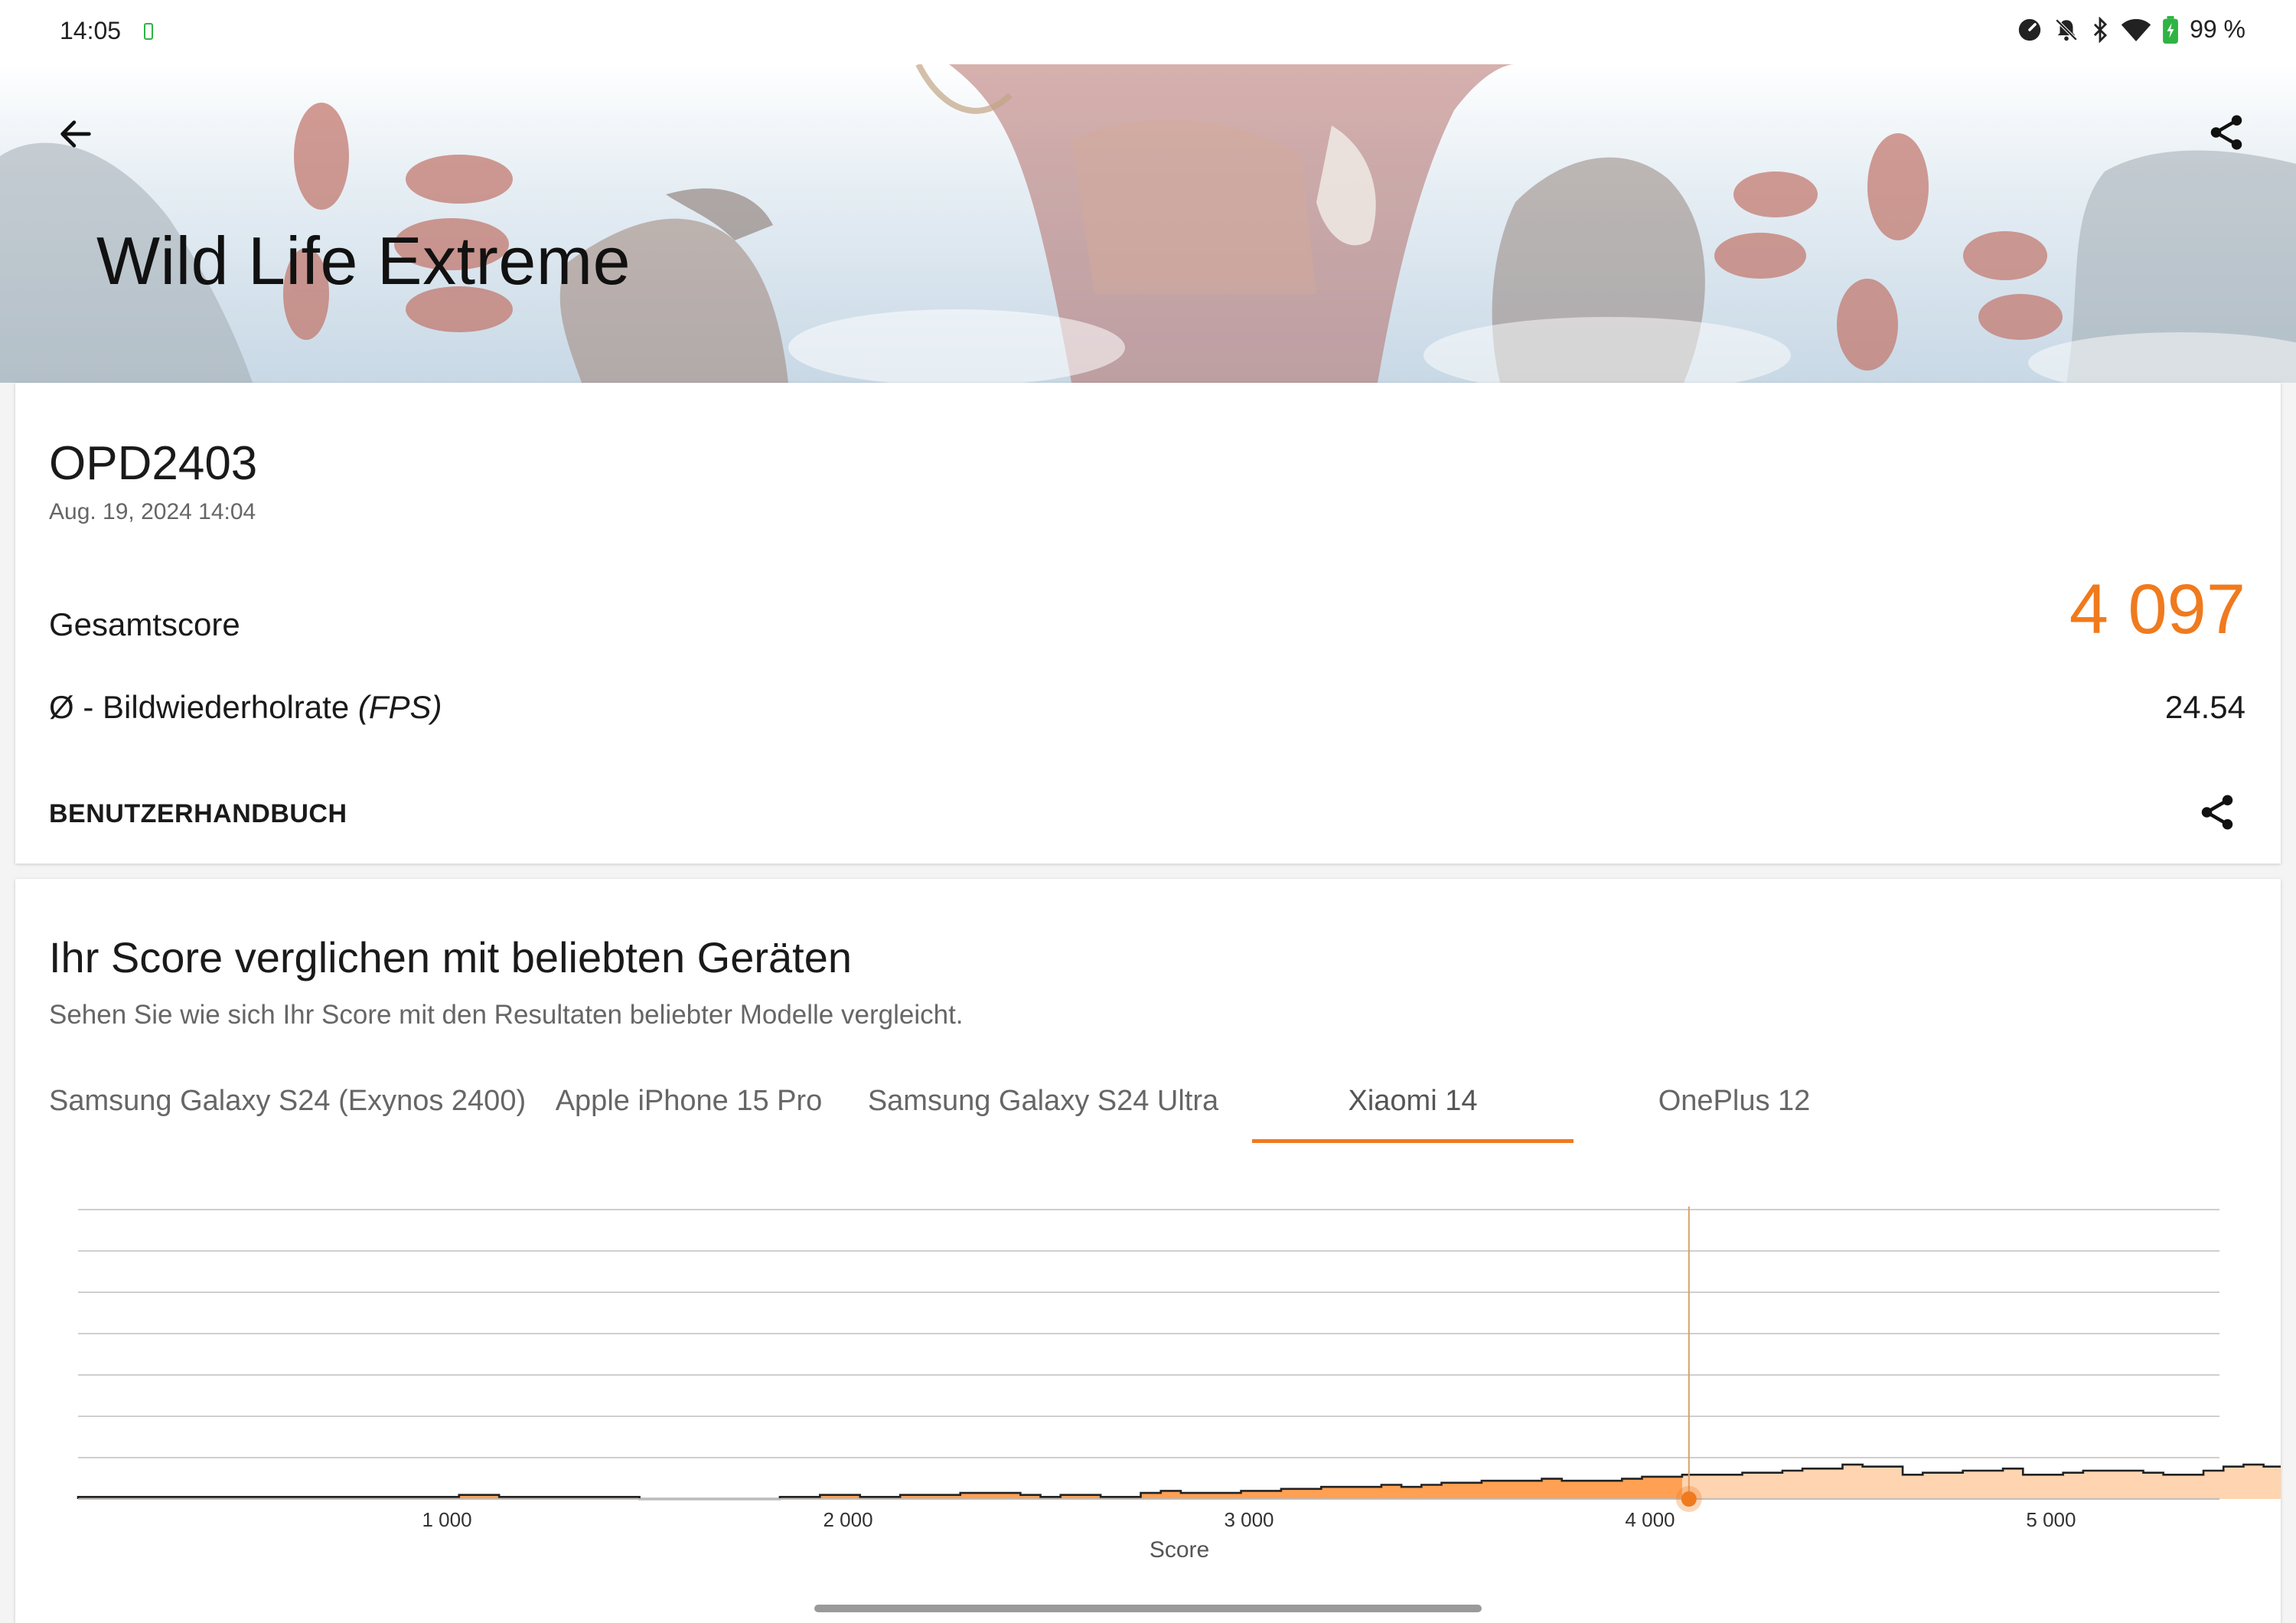  Describe the element at coordinates (689, 1101) in the screenshot. I see `tab-apple-iphone-15-pro: Apple iPhone 15 Pro` at that location.